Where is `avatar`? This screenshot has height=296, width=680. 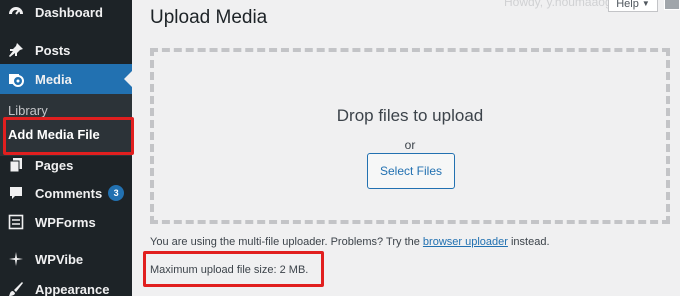
avatar is located at coordinates (672, 5).